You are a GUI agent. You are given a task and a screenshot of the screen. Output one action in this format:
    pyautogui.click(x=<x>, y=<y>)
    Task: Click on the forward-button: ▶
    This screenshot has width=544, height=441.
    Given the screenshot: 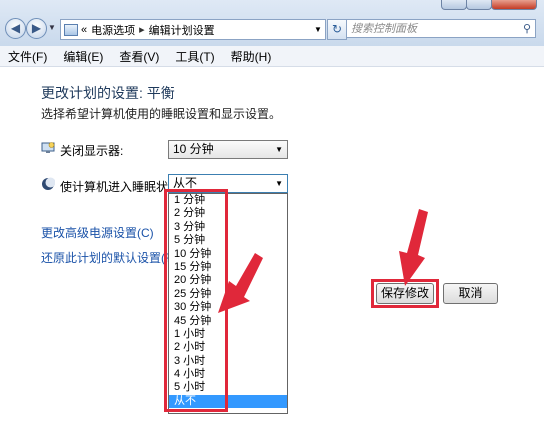 What is the action you would take?
    pyautogui.click(x=36, y=28)
    